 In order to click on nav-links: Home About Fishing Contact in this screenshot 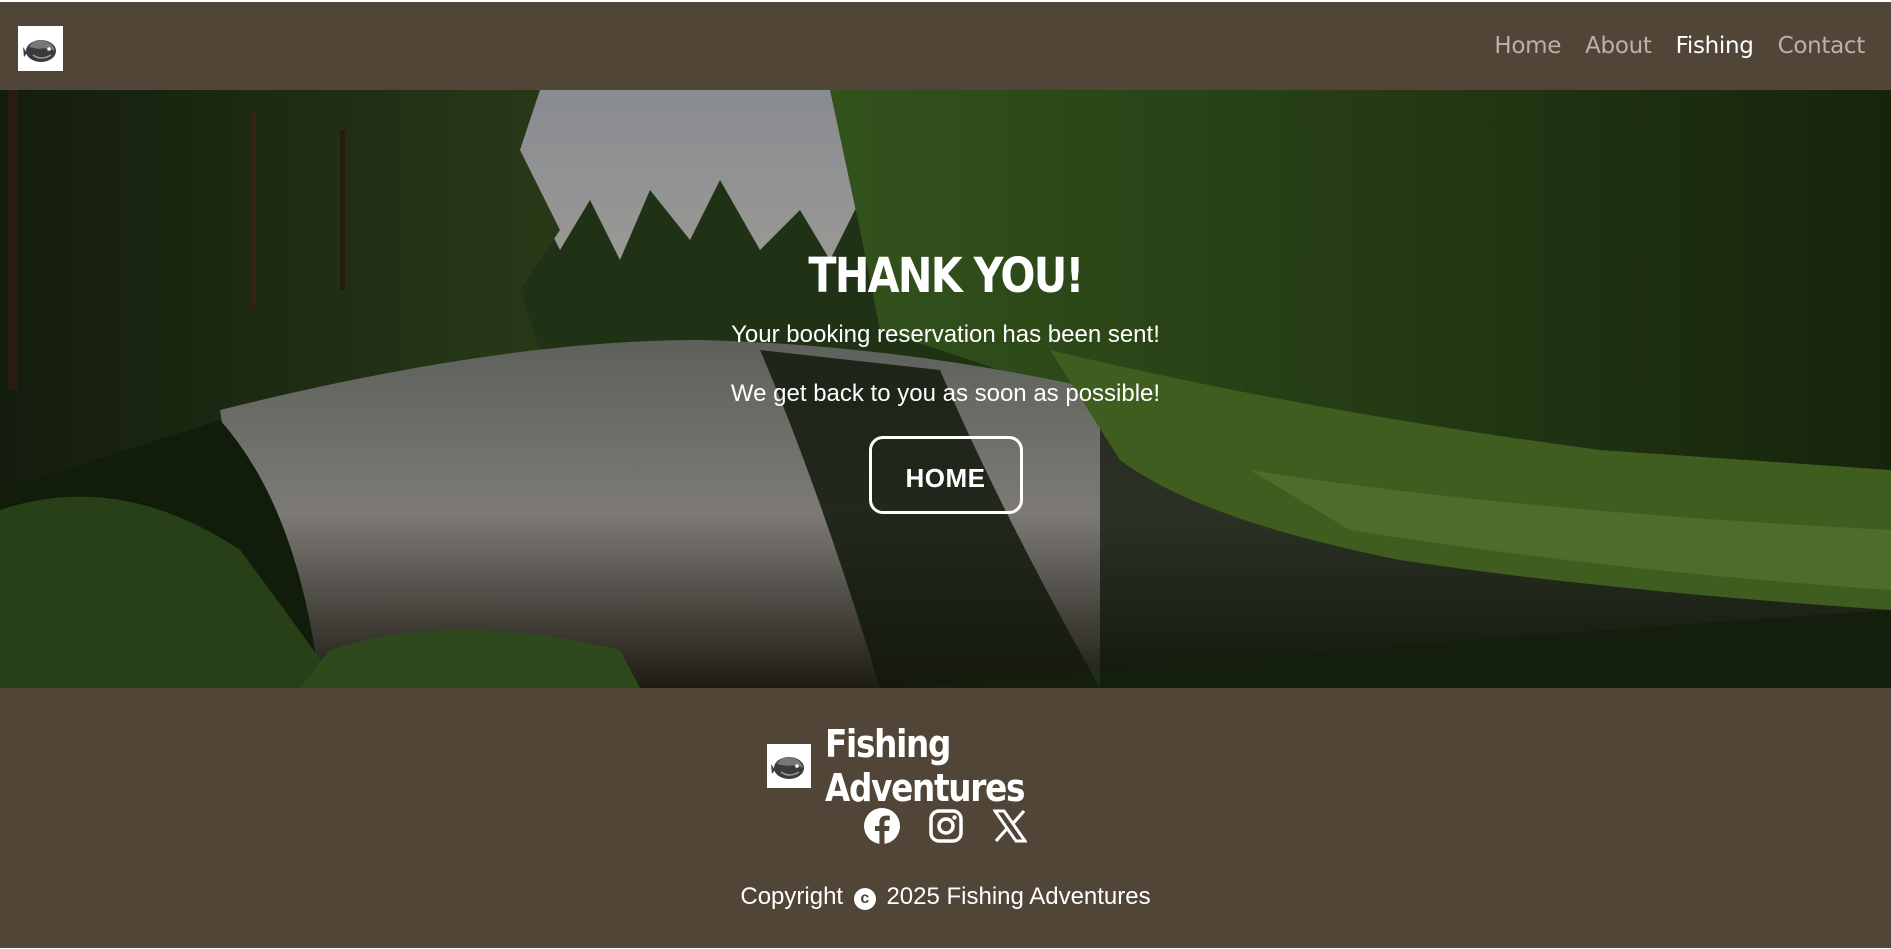, I will do `click(1679, 46)`.